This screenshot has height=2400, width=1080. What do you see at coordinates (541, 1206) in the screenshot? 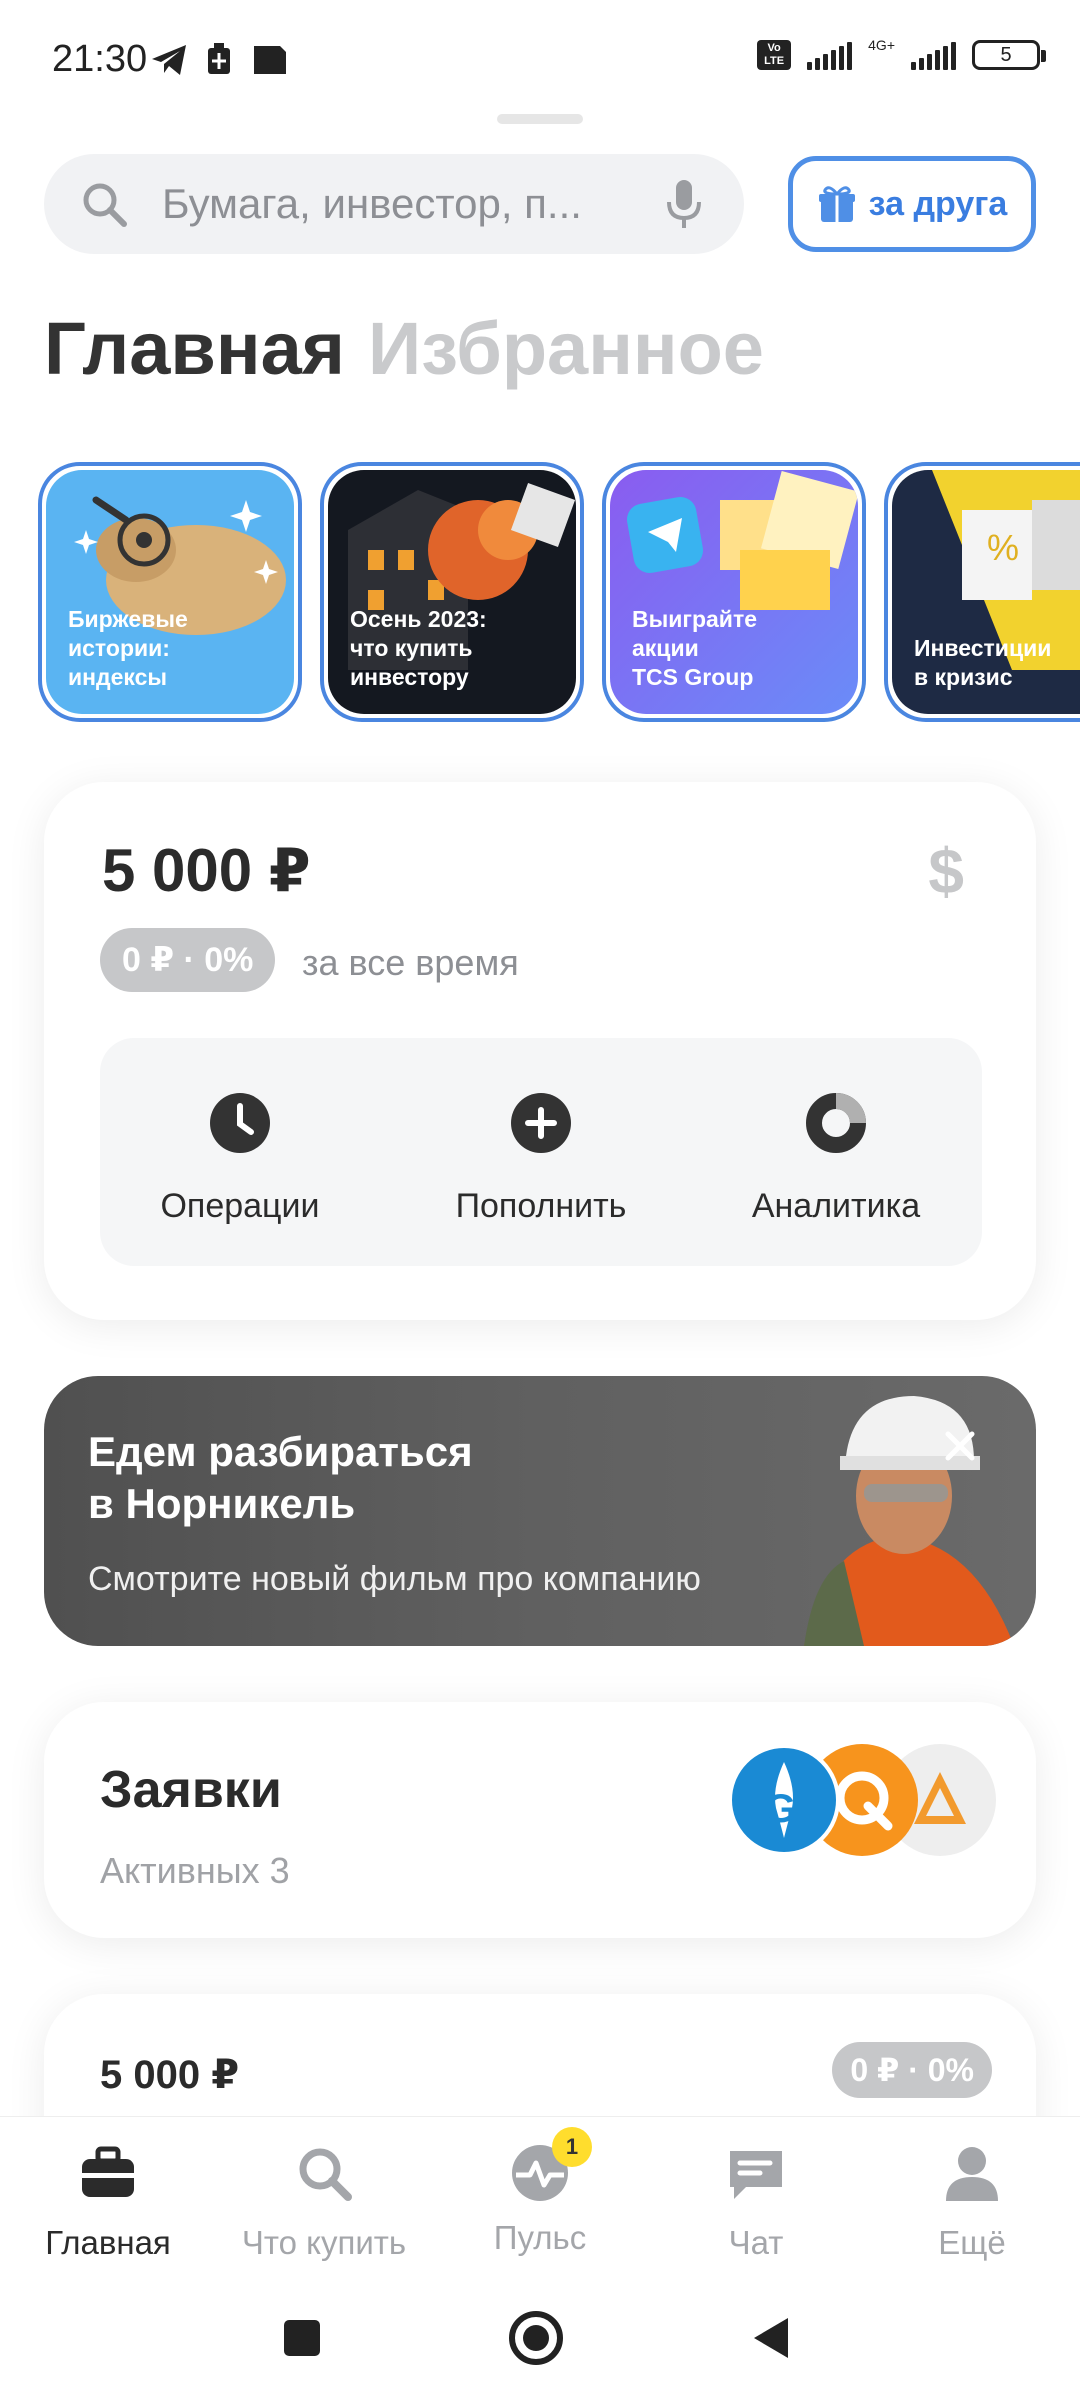
I see `top-up-label: Пополнить` at bounding box center [541, 1206].